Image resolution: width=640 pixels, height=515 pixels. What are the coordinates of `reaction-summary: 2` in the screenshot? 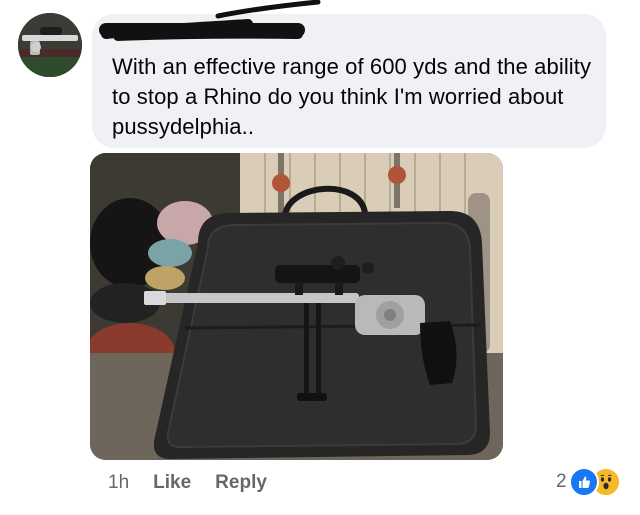 It's located at (588, 482).